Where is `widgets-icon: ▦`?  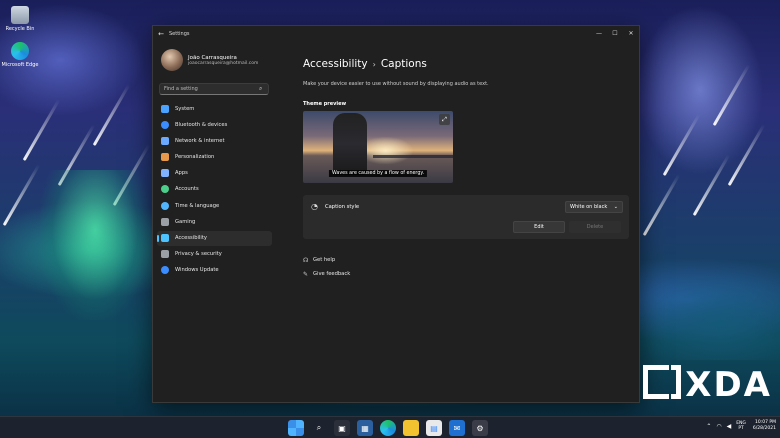 widgets-icon: ▦ is located at coordinates (365, 428).